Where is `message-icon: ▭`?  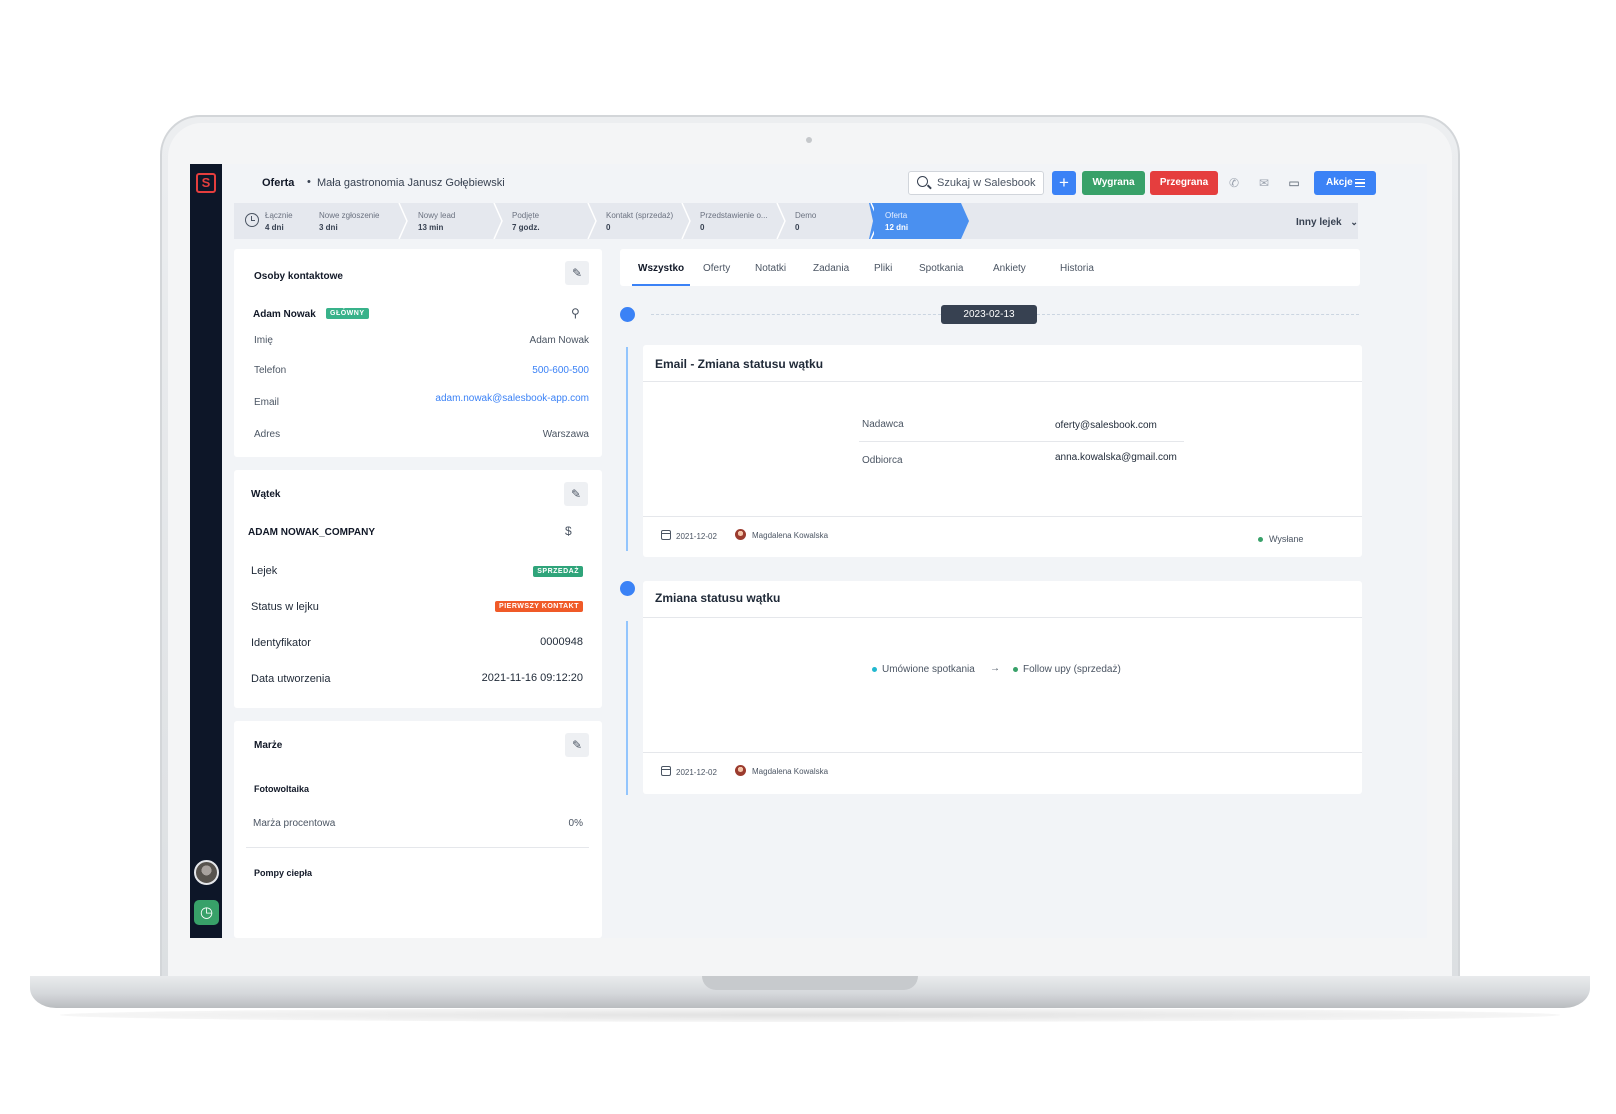 message-icon: ▭ is located at coordinates (1294, 183).